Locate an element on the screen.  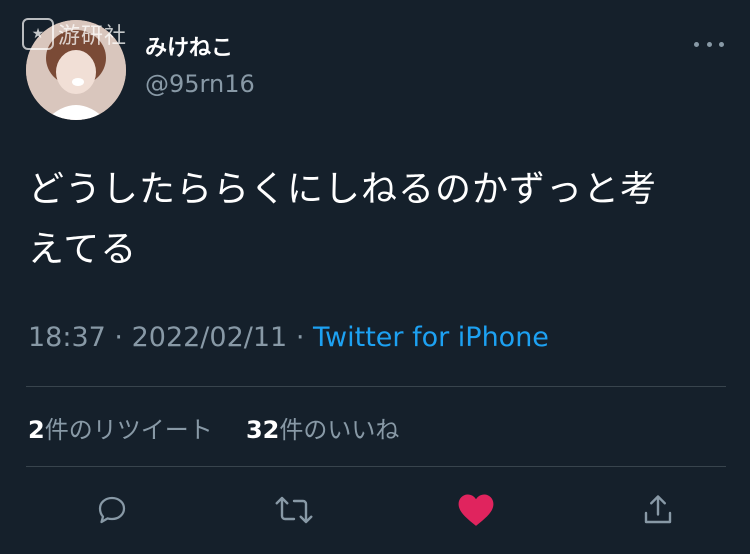
reply-icon is located at coordinates (112, 510).